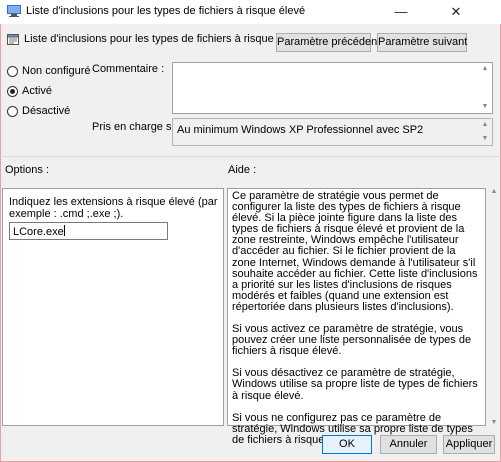 Image resolution: width=501 pixels, height=462 pixels. I want to click on comment-textarea: ▲ ▼, so click(332, 88).